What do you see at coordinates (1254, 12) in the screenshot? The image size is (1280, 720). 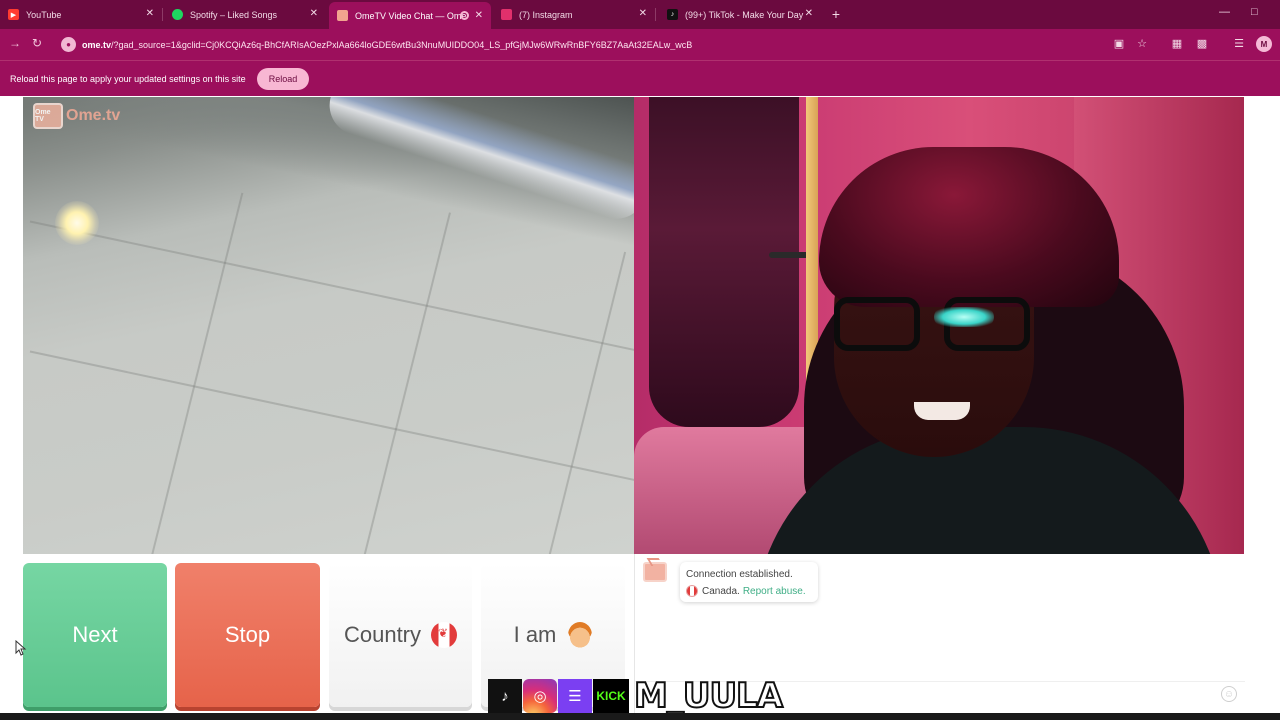 I see `maximize-icon: □` at bounding box center [1254, 12].